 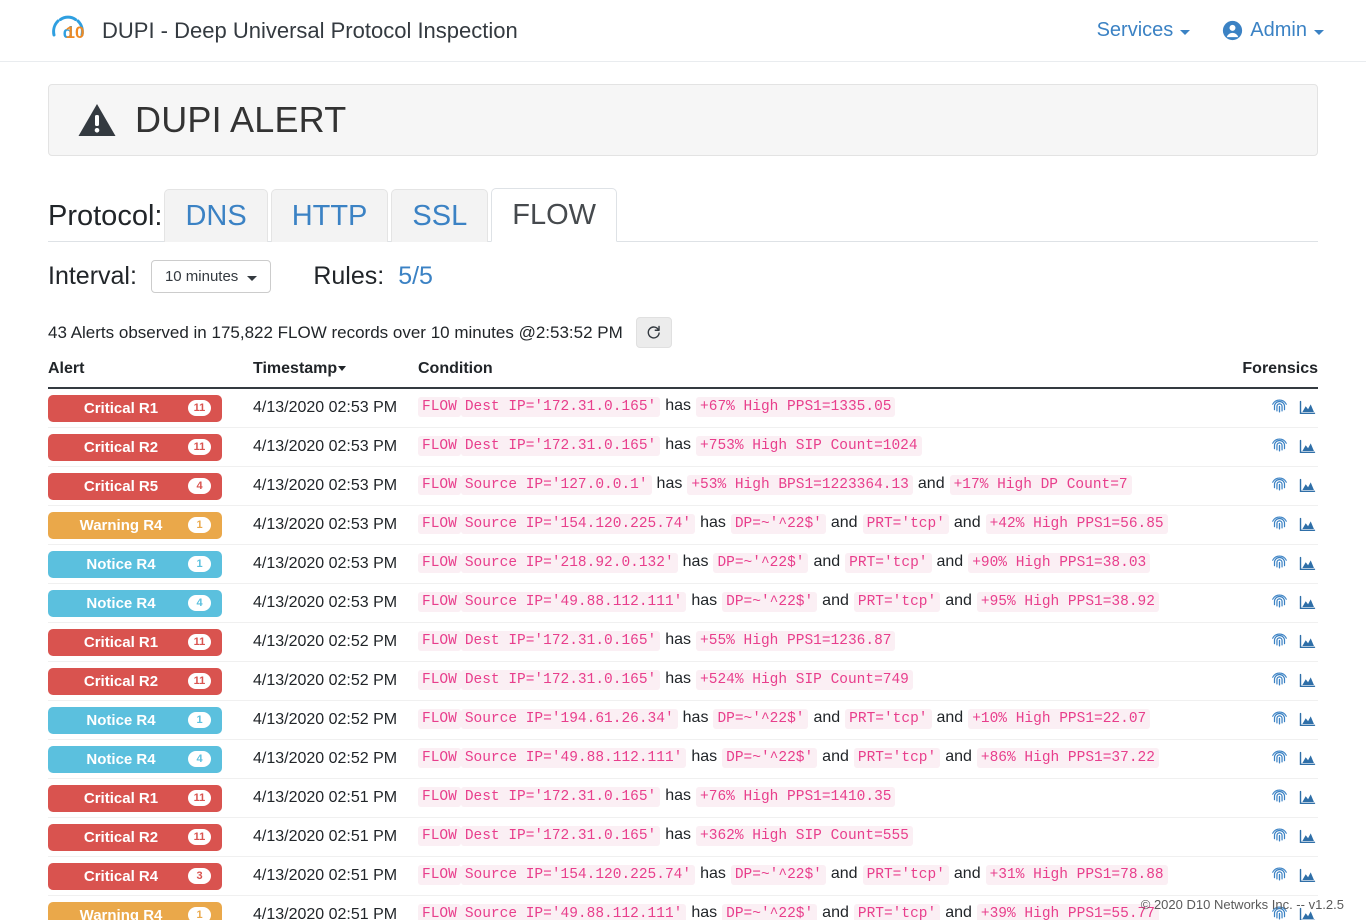 I want to click on interval-controls: Interval: 10 minutes Rules: 5/5, so click(x=683, y=276).